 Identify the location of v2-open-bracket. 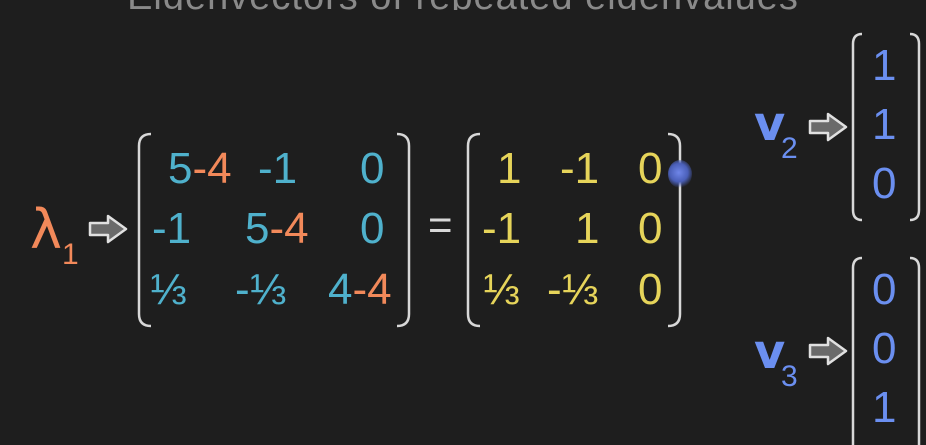
(857, 127).